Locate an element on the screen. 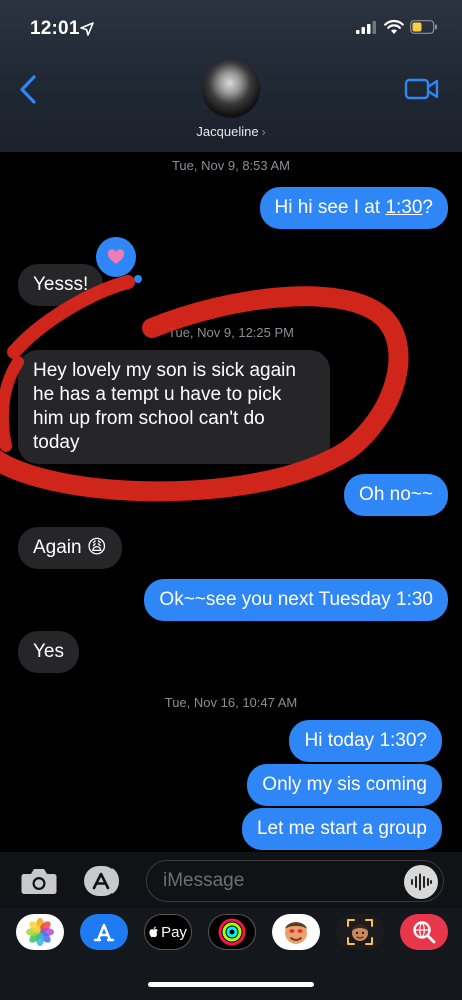 The image size is (462, 1000). memoji-app-button is located at coordinates (360, 932).